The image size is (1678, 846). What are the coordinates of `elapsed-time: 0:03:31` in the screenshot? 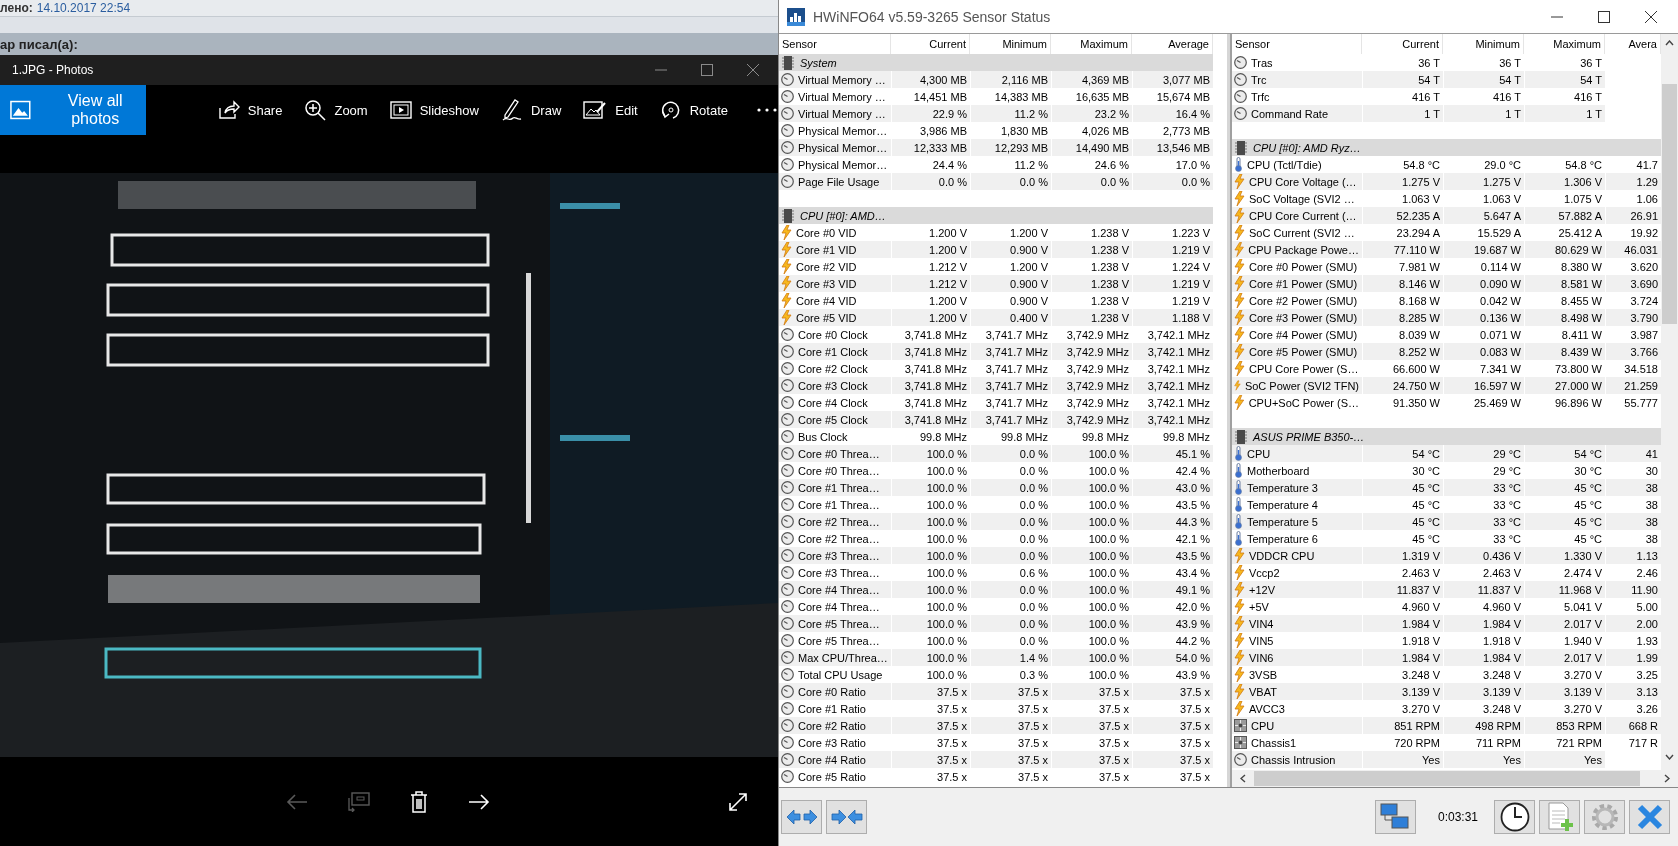 It's located at (1457, 817).